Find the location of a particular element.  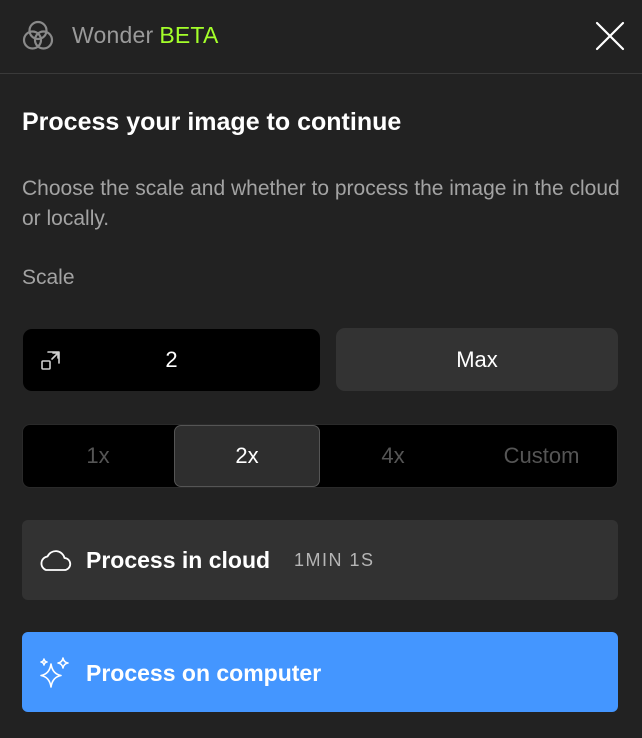

cloud-eta: 1MIN 1S is located at coordinates (334, 560).